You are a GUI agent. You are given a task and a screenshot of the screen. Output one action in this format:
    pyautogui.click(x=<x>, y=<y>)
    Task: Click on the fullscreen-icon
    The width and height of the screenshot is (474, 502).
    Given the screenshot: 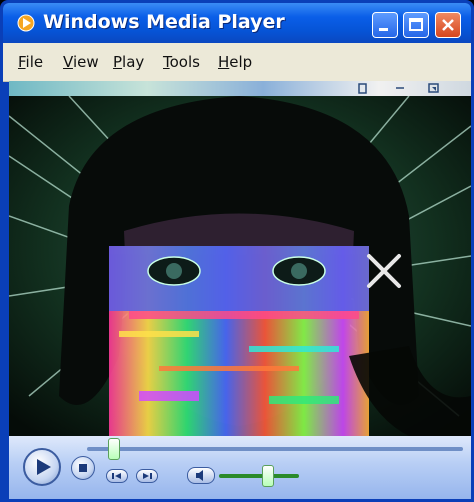 What is the action you would take?
    pyautogui.click(x=362, y=88)
    